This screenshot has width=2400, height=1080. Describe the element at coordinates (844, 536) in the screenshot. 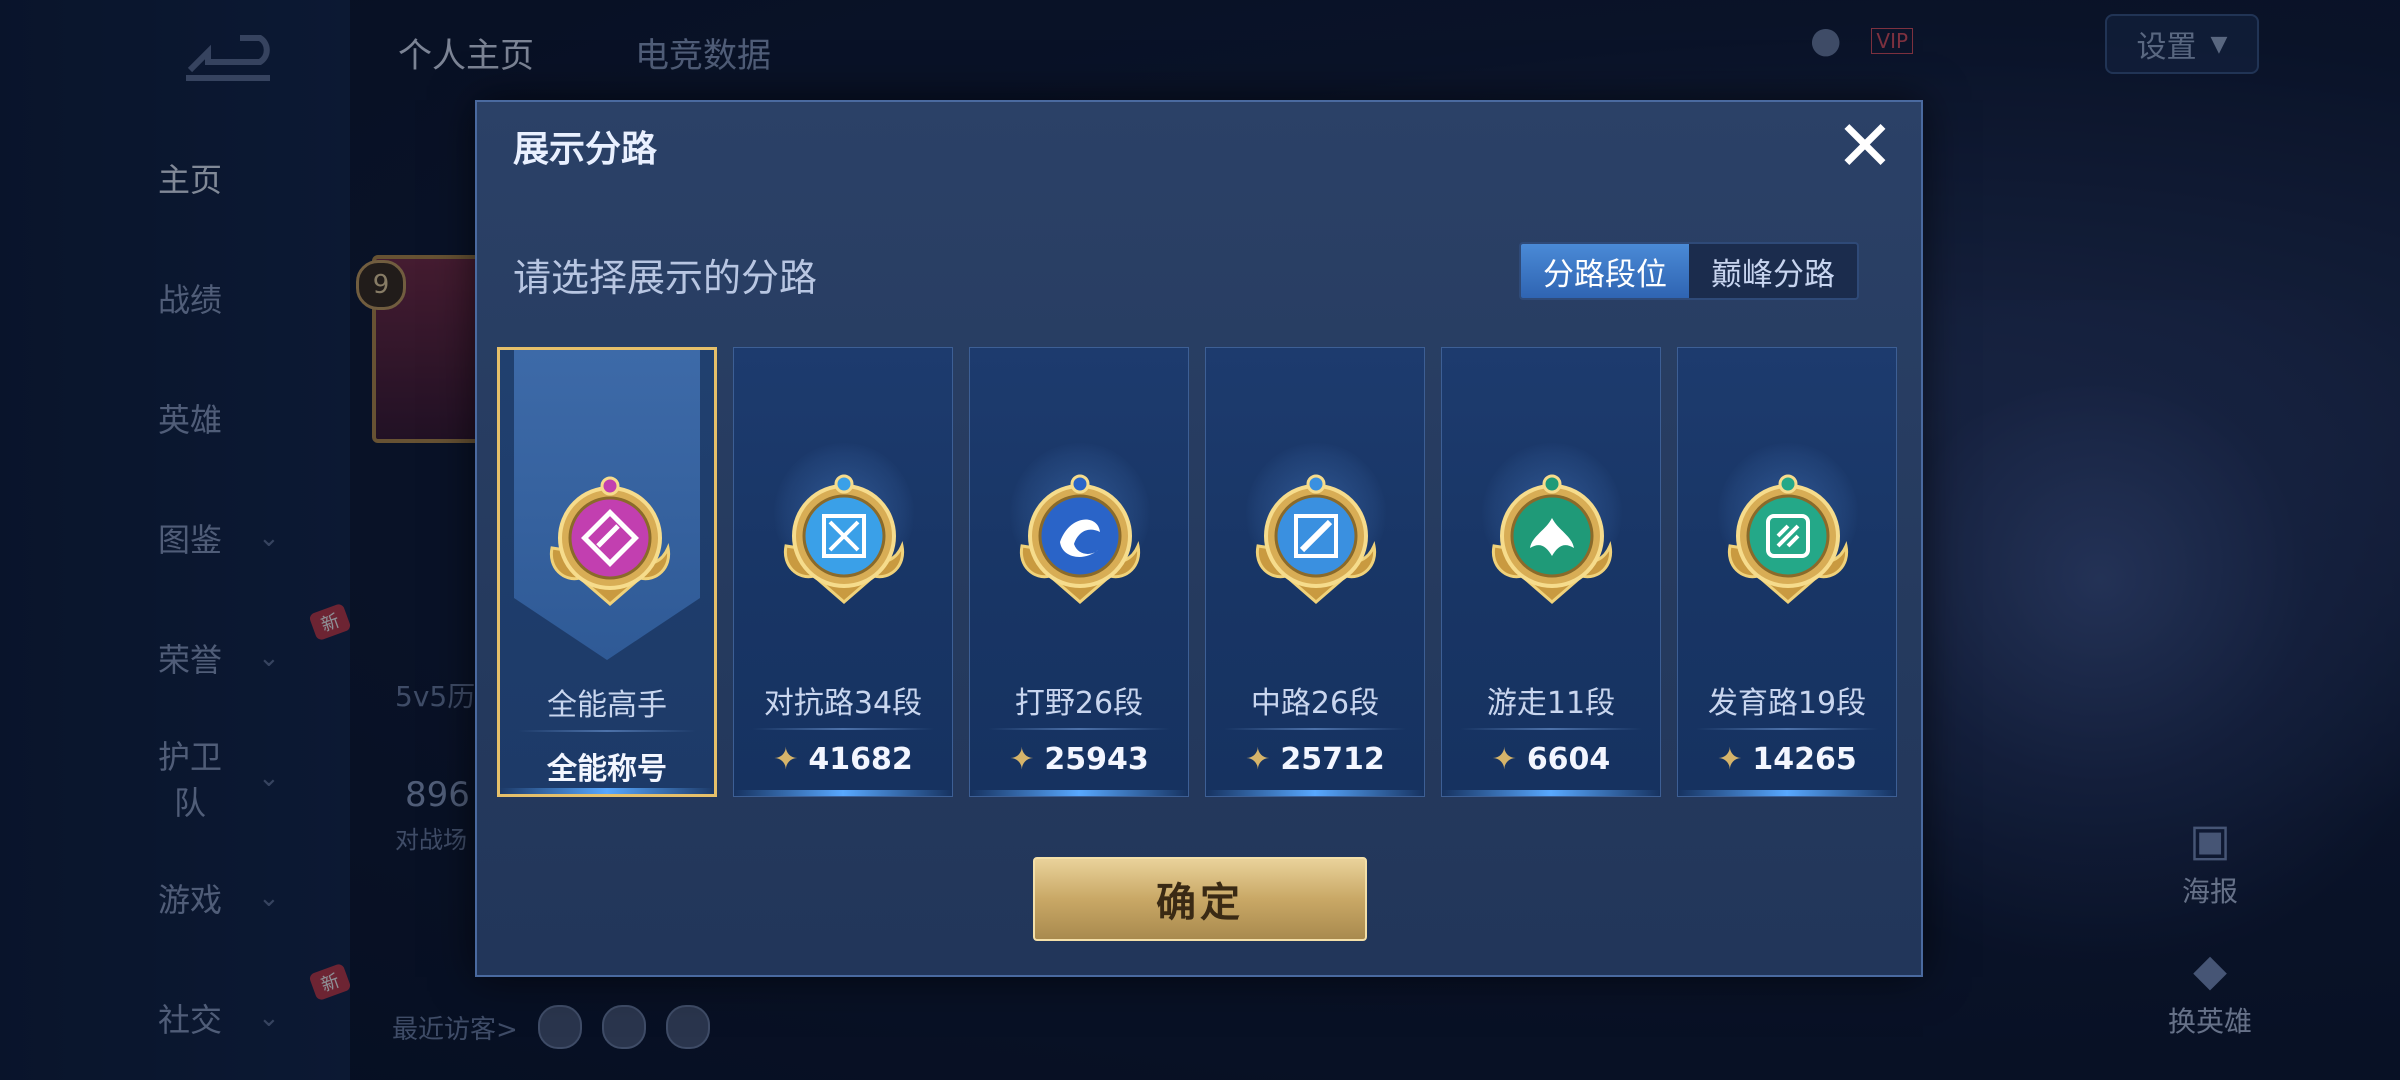

I see `clash-lane-emblem-icon` at that location.